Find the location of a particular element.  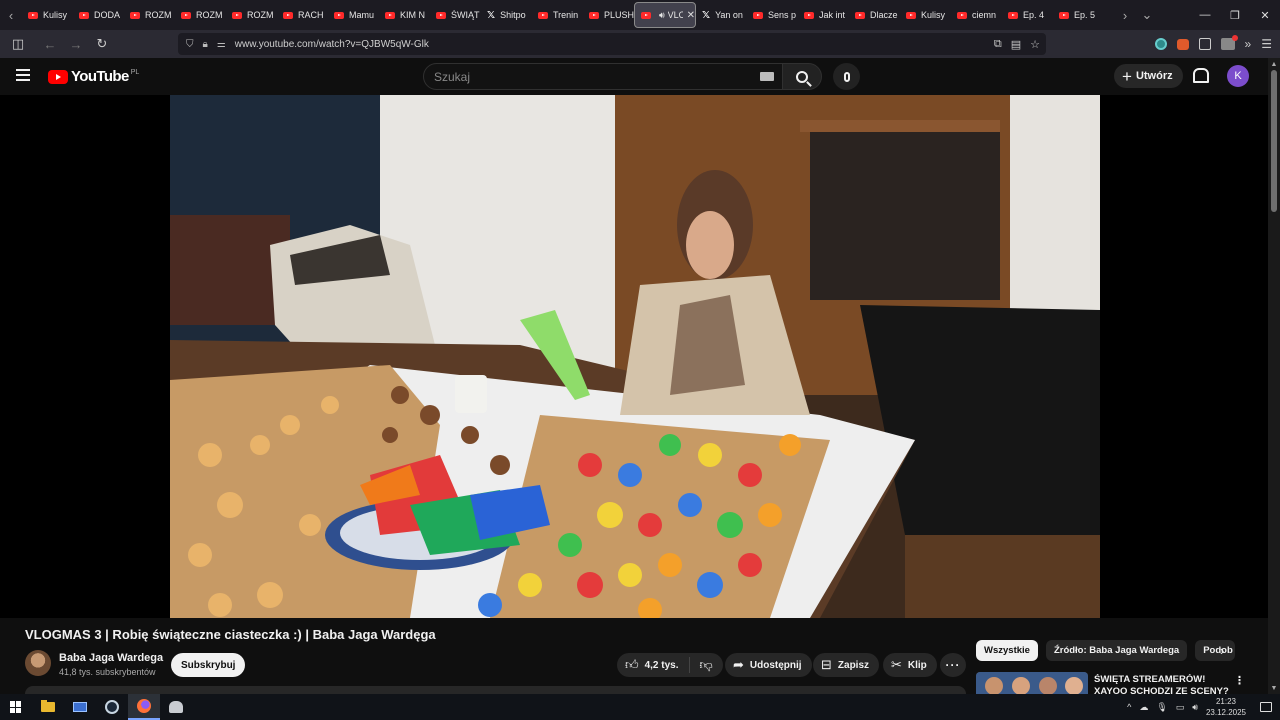

taskbar-steam is located at coordinates (112, 707).